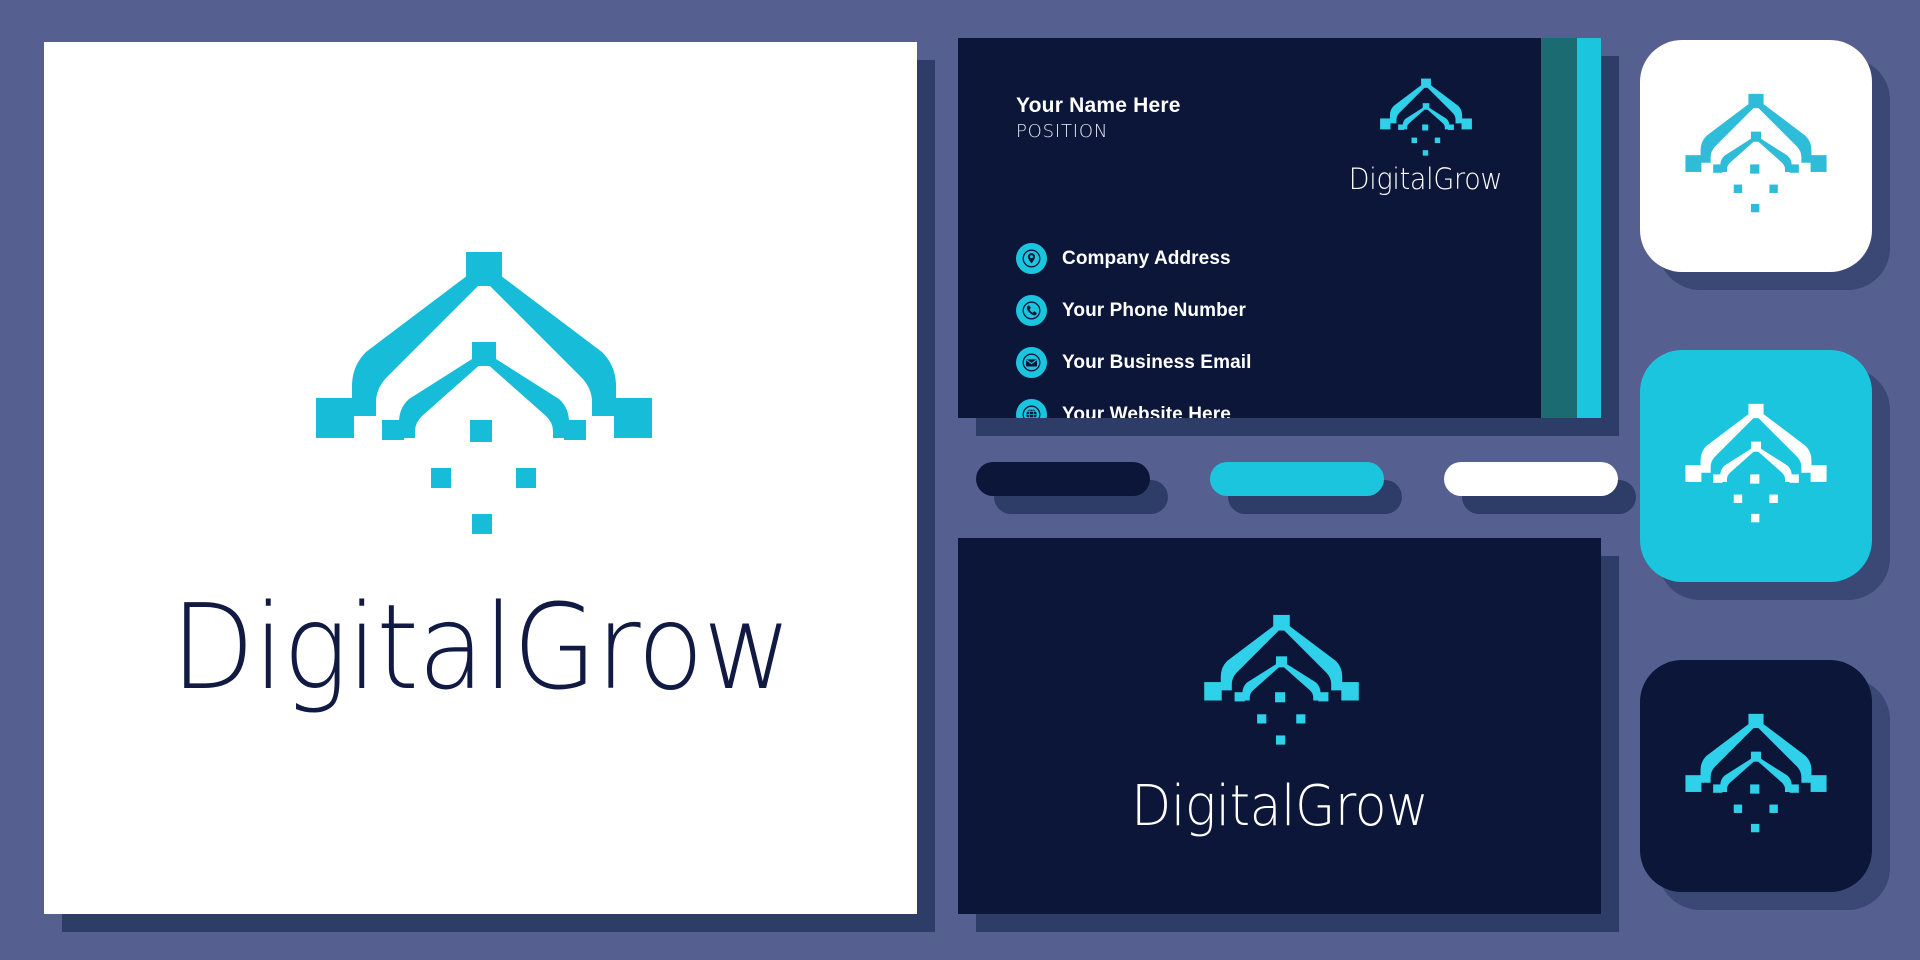 The width and height of the screenshot is (1920, 960). I want to click on icon-tile-cyan, so click(1756, 466).